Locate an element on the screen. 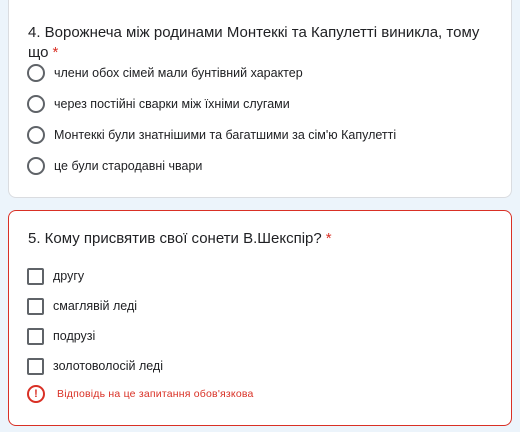  radio-option-label: це були стародавні чвари is located at coordinates (128, 166).